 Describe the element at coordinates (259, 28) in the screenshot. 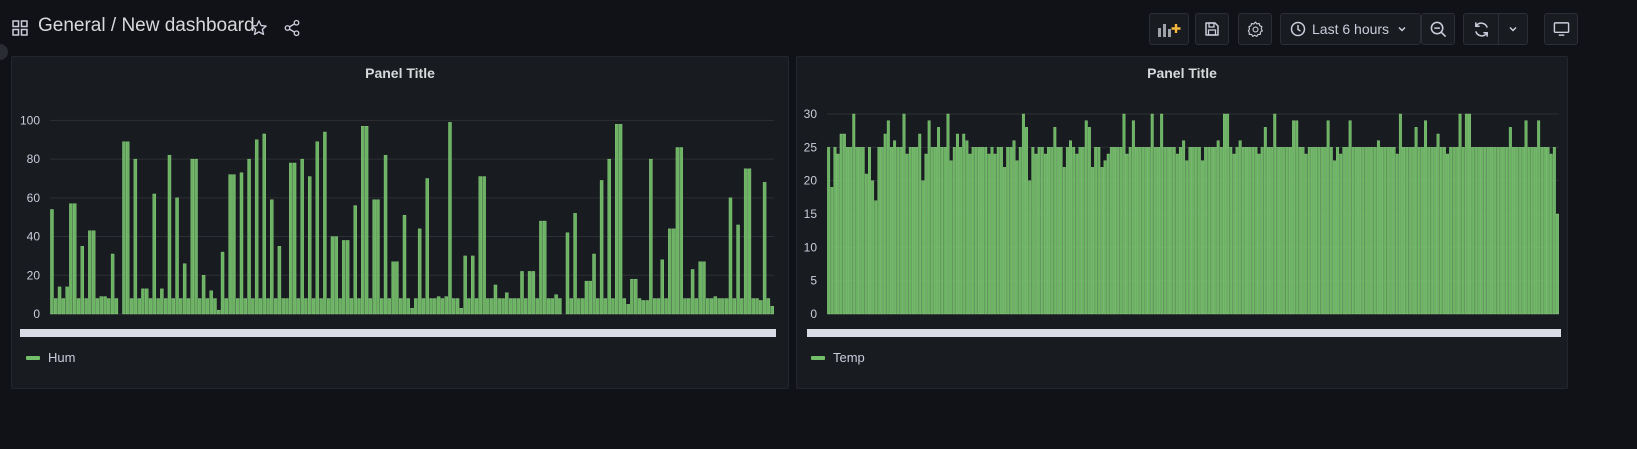

I see `star-icon` at that location.